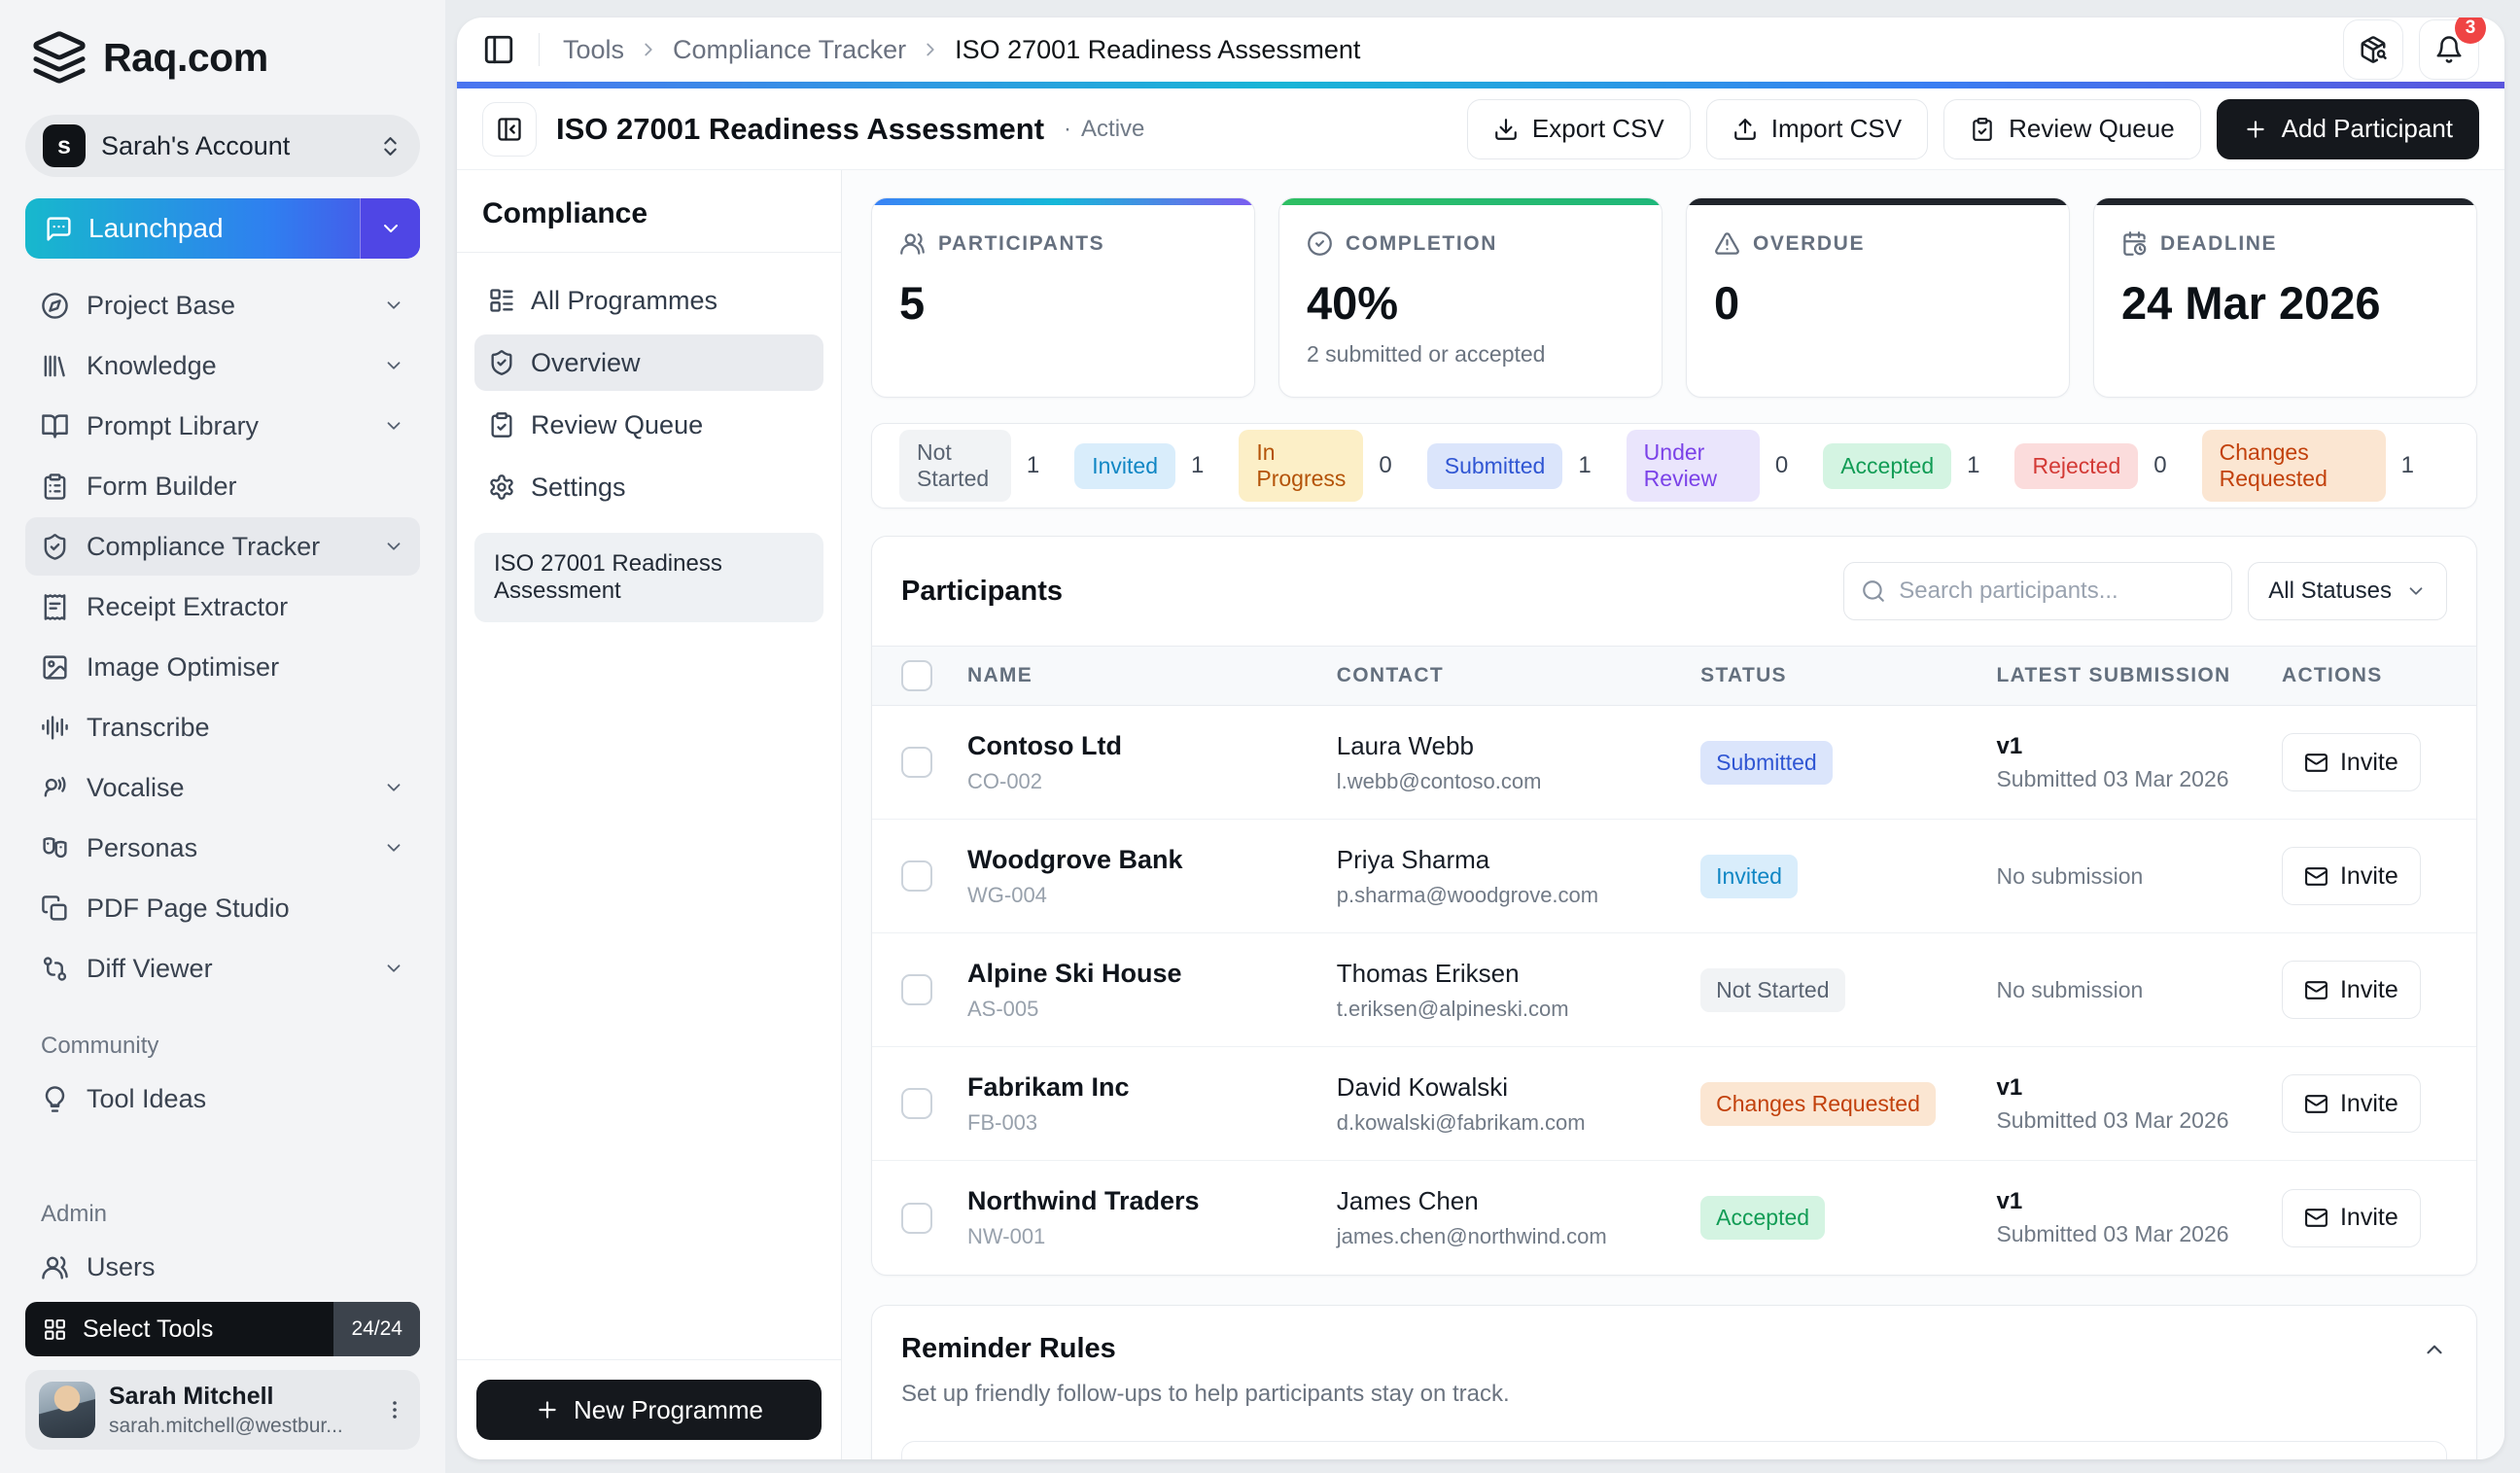 Image resolution: width=2520 pixels, height=1473 pixels. What do you see at coordinates (2293, 466) in the screenshot?
I see `status-pill: Changes Requested` at bounding box center [2293, 466].